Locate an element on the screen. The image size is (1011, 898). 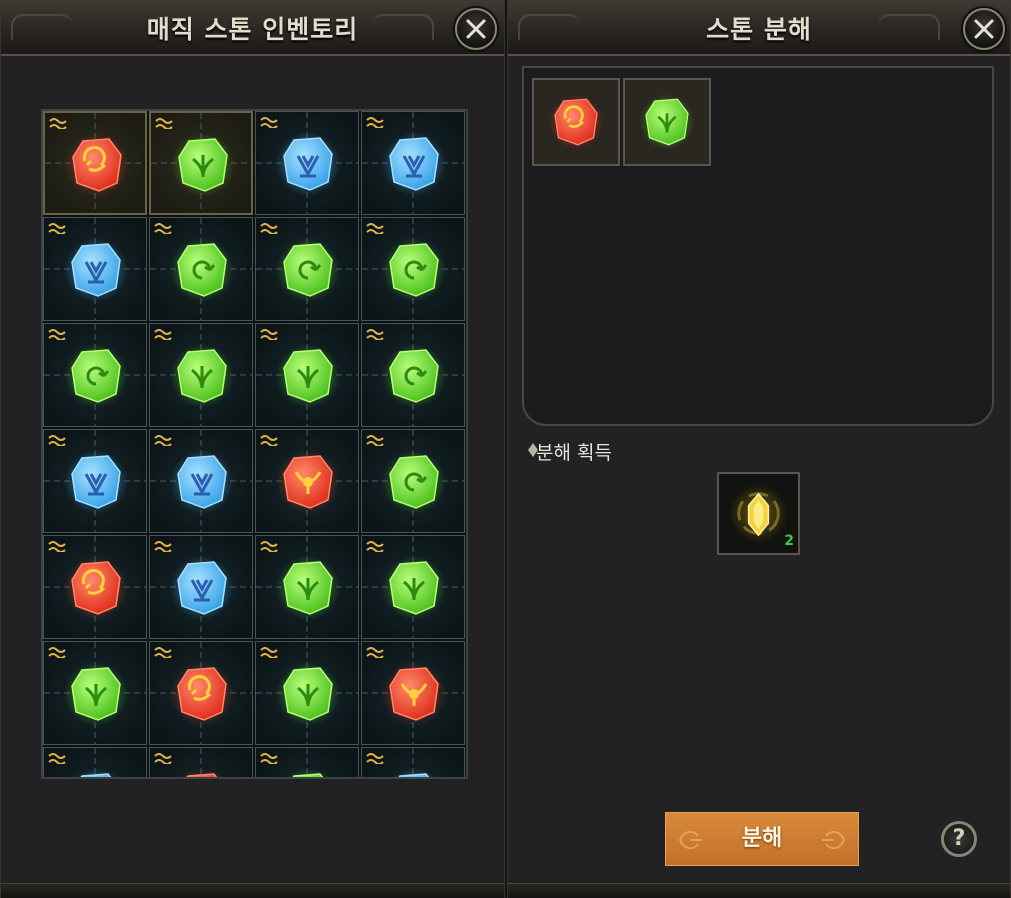
help-button: ? is located at coordinates (959, 839).